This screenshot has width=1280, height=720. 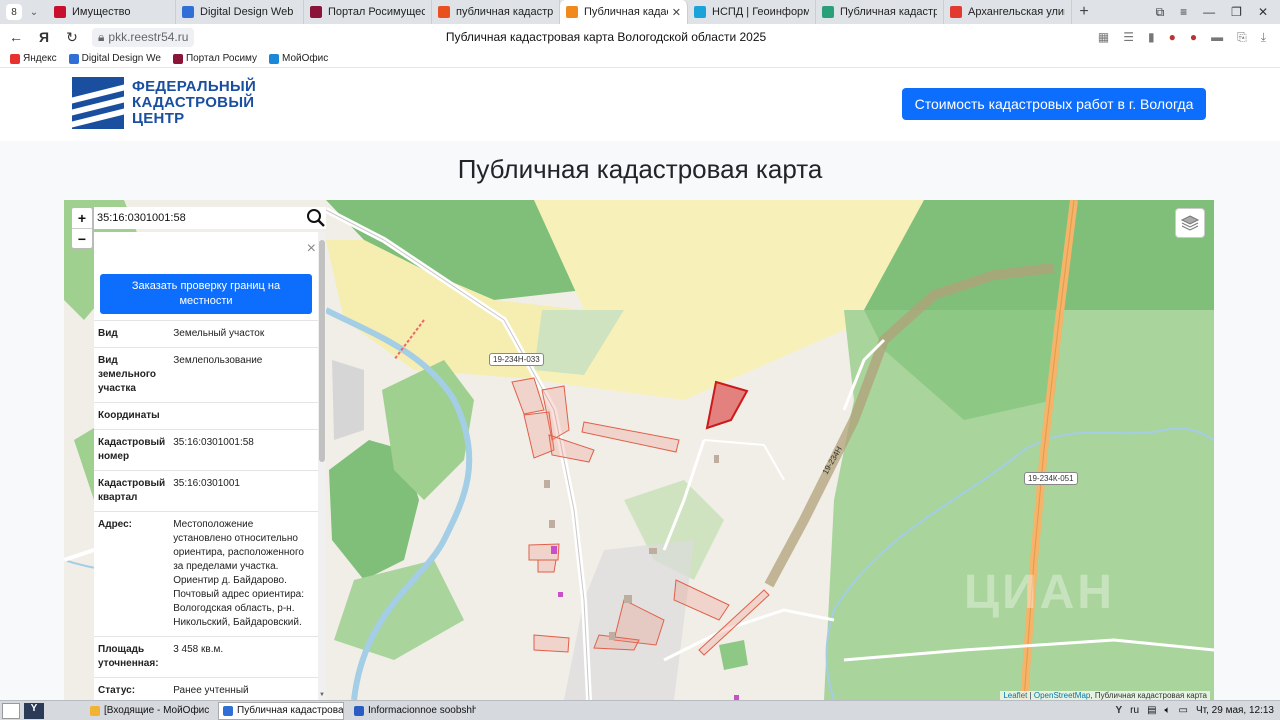 What do you see at coordinates (1151, 37) in the screenshot?
I see `bookmark-icon: ▮` at bounding box center [1151, 37].